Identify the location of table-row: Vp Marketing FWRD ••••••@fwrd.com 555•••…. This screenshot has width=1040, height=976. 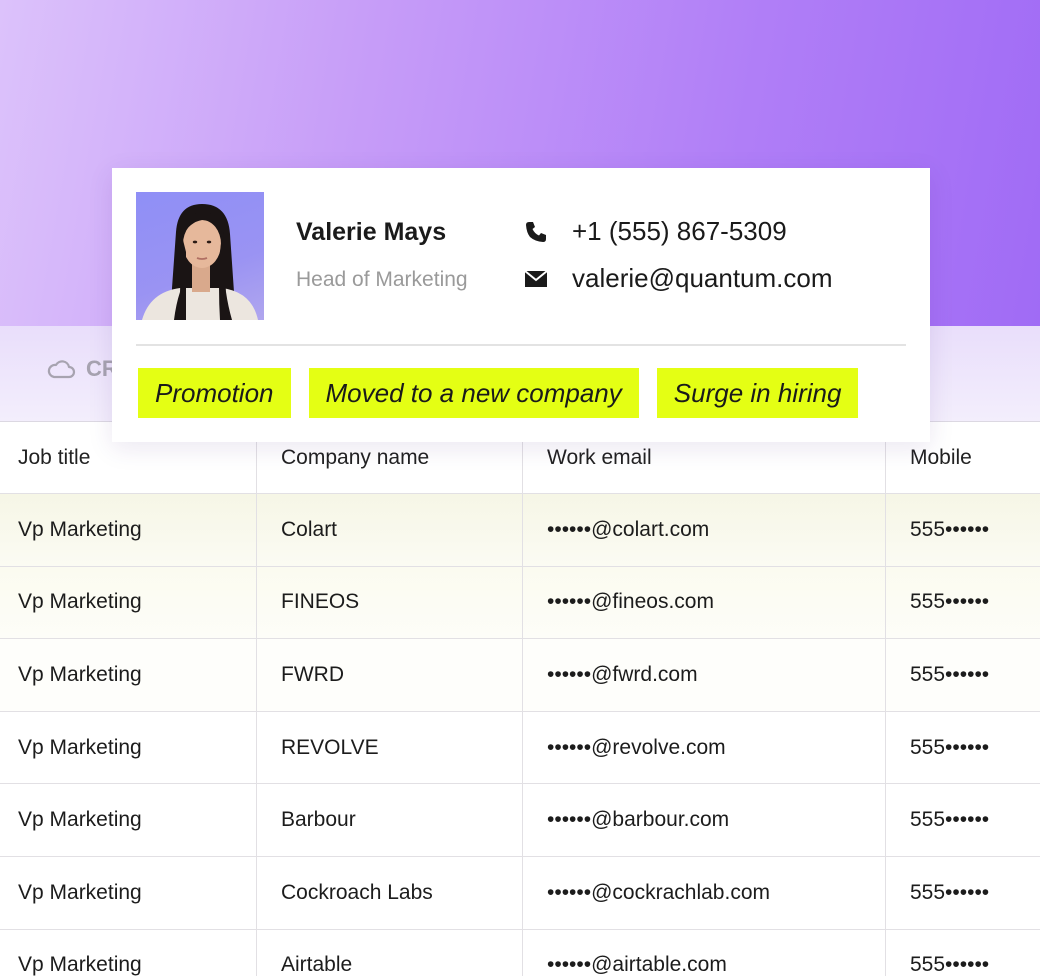
(520, 675).